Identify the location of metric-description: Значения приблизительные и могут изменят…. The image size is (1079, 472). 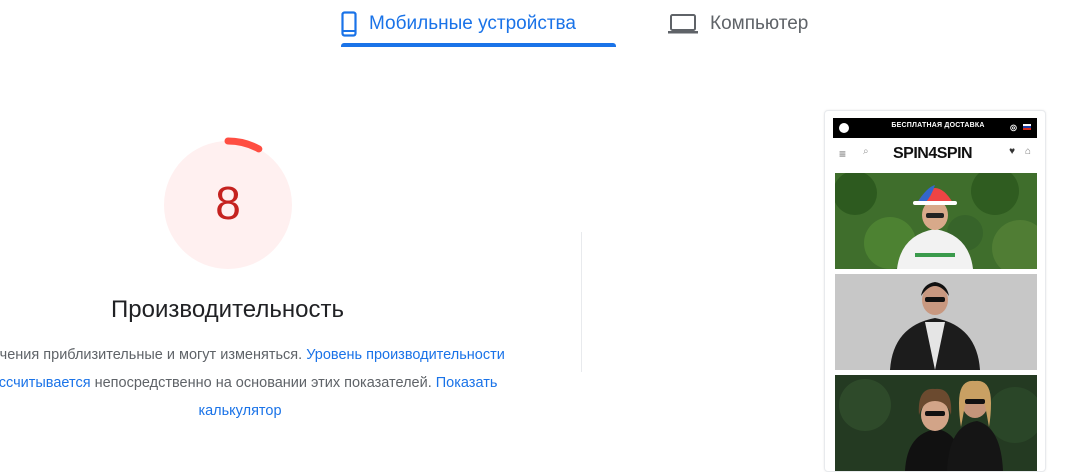
(260, 383).